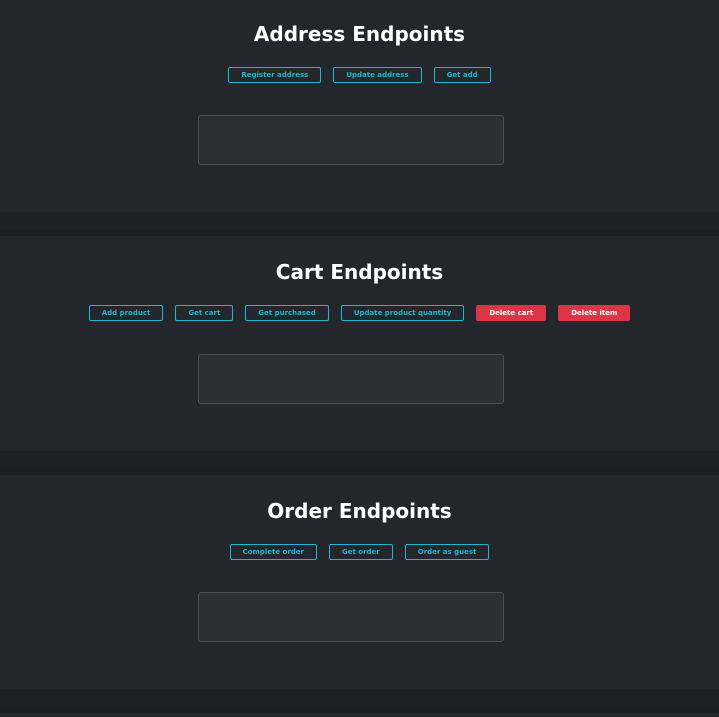  I want to click on order-button-row: Complete order Get order Order as guest, so click(359, 552).